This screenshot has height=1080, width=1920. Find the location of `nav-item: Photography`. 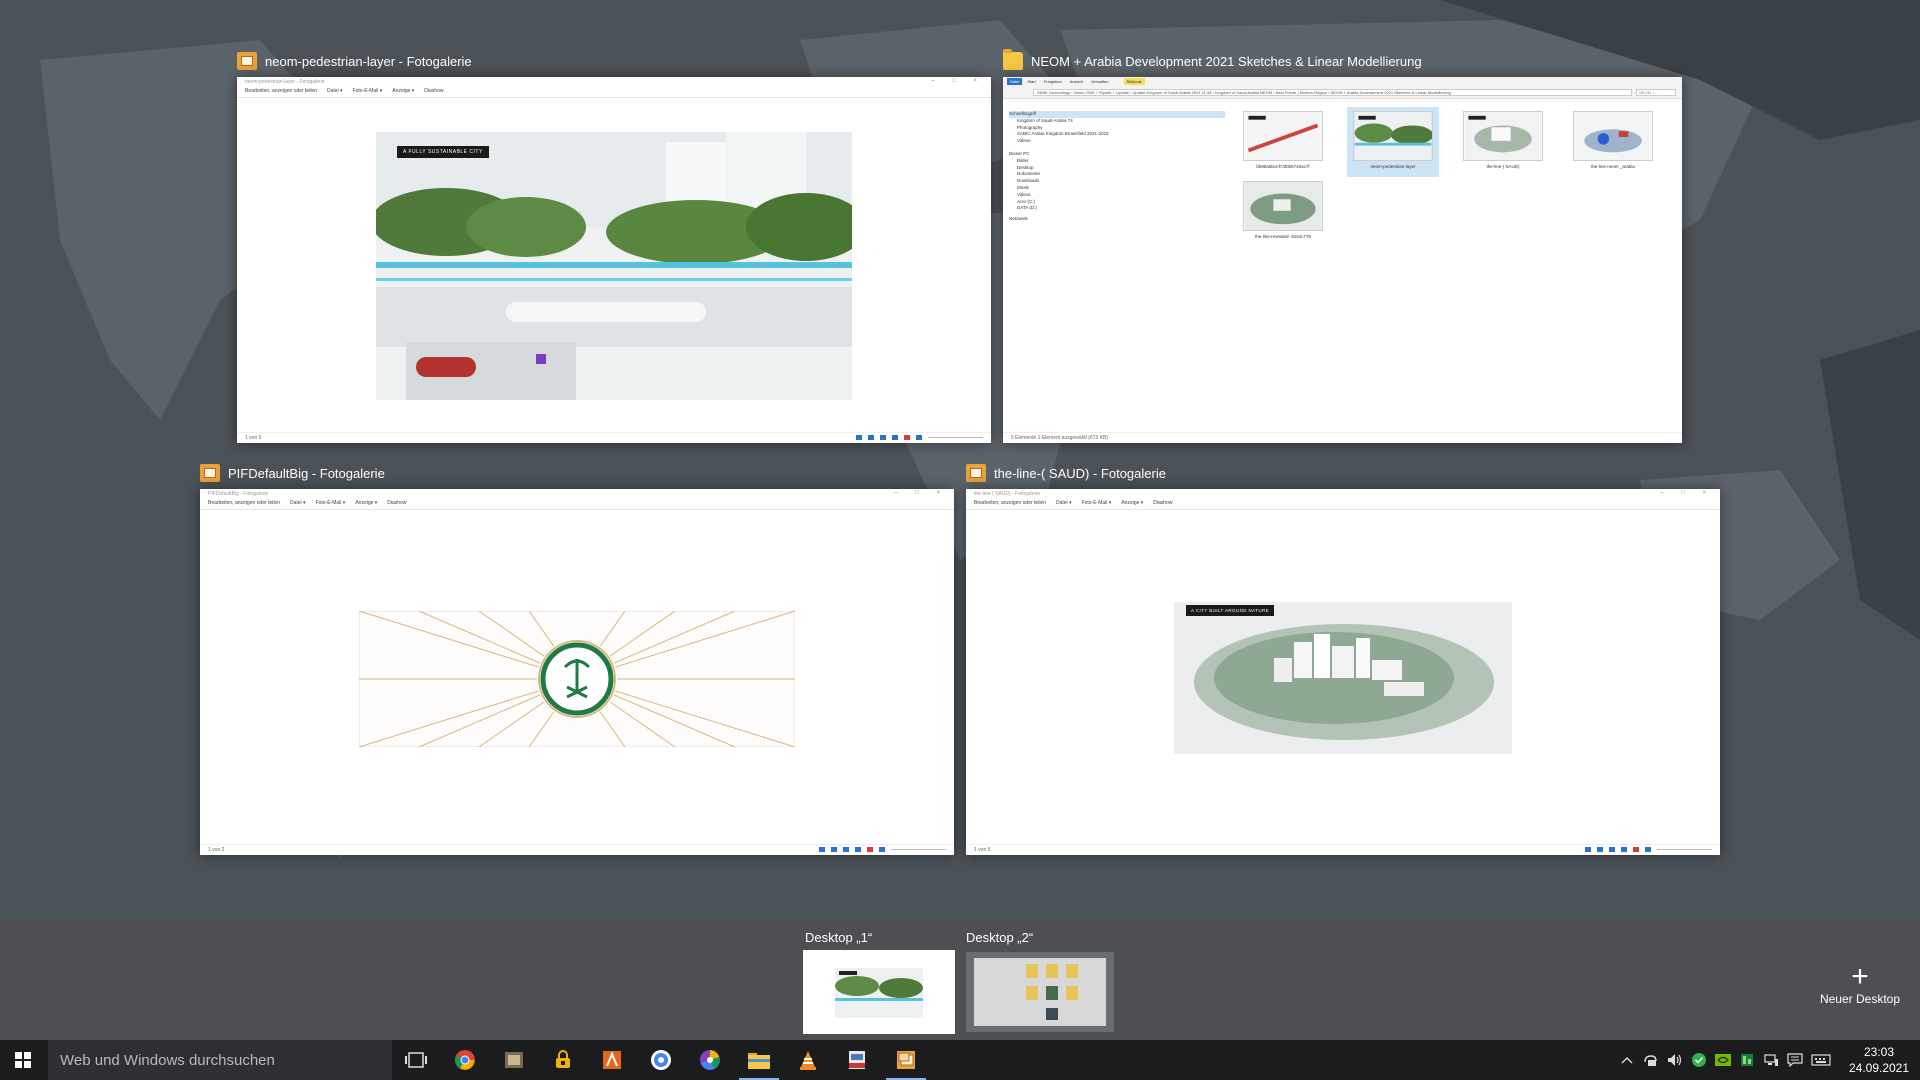

nav-item: Photography is located at coordinates (1117, 128).